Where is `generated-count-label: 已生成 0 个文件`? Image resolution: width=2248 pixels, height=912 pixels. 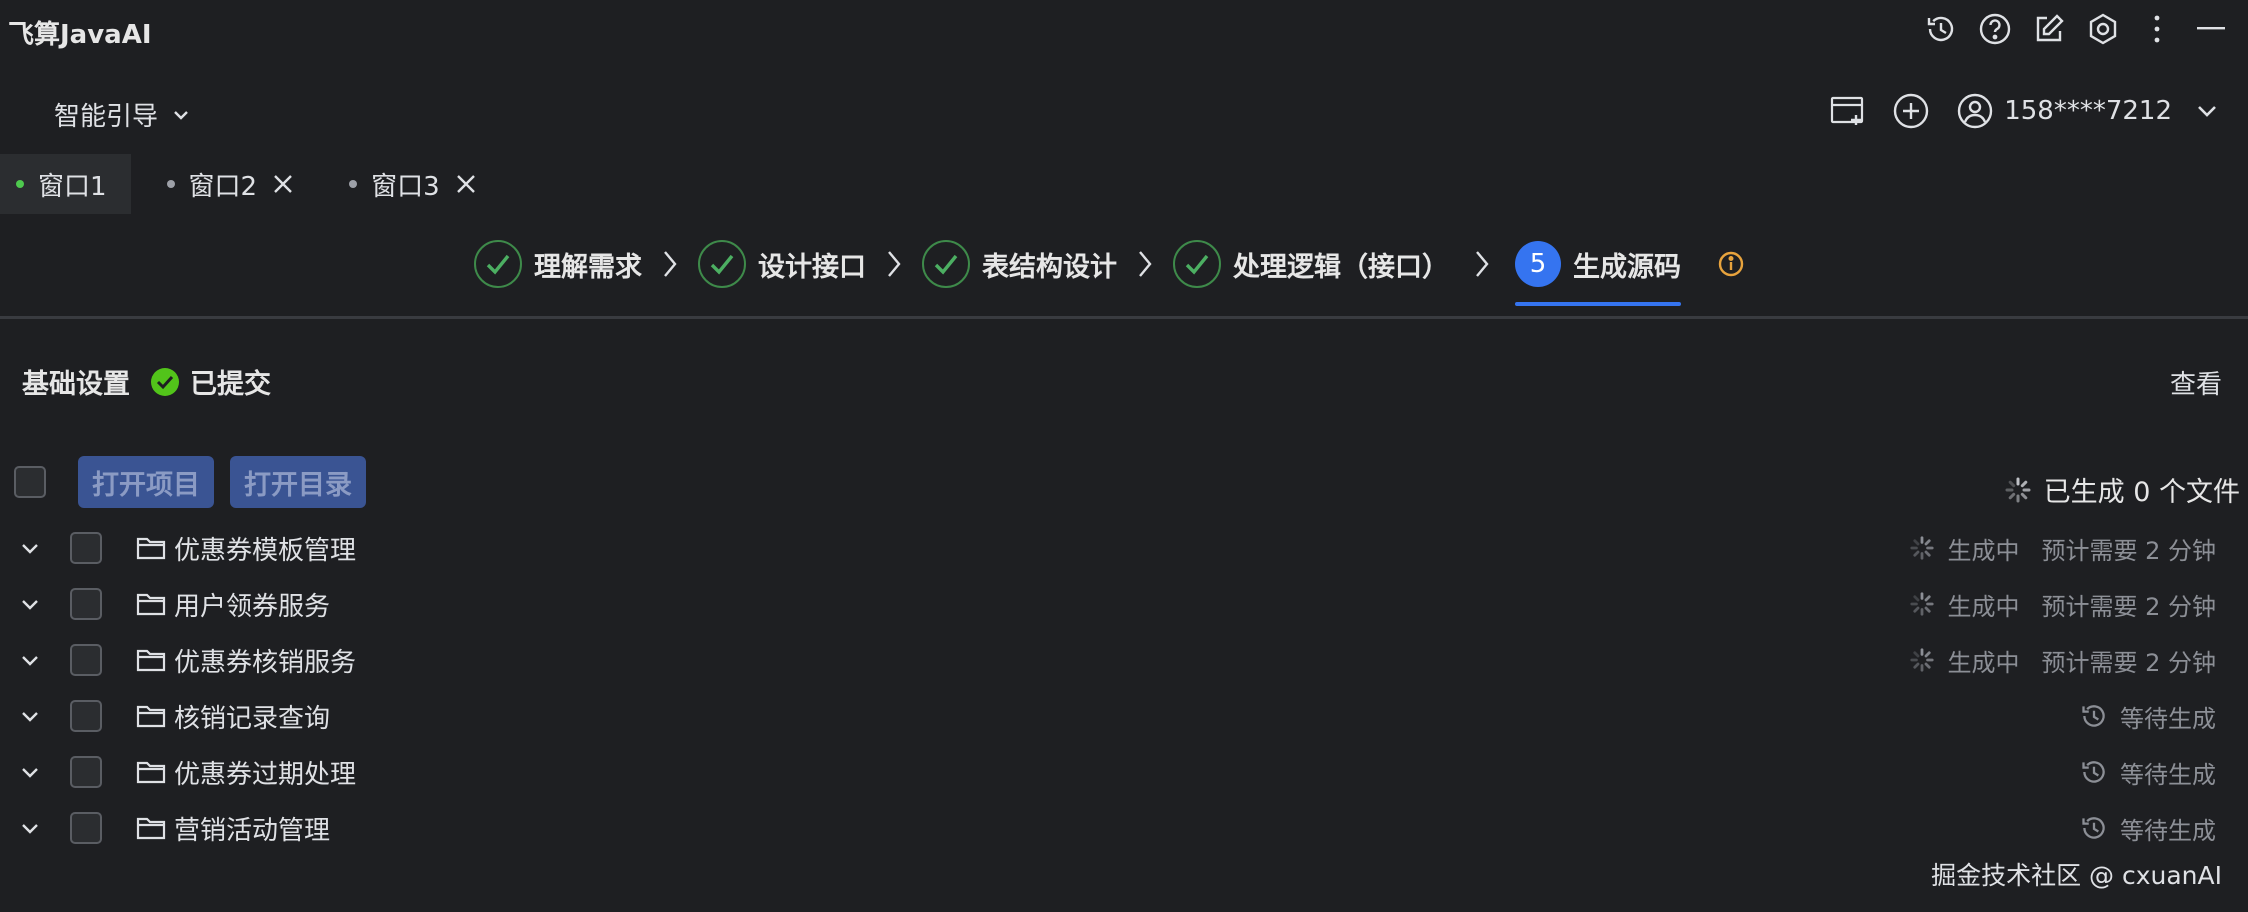 generated-count-label: 已生成 0 个文件 is located at coordinates (2141, 492).